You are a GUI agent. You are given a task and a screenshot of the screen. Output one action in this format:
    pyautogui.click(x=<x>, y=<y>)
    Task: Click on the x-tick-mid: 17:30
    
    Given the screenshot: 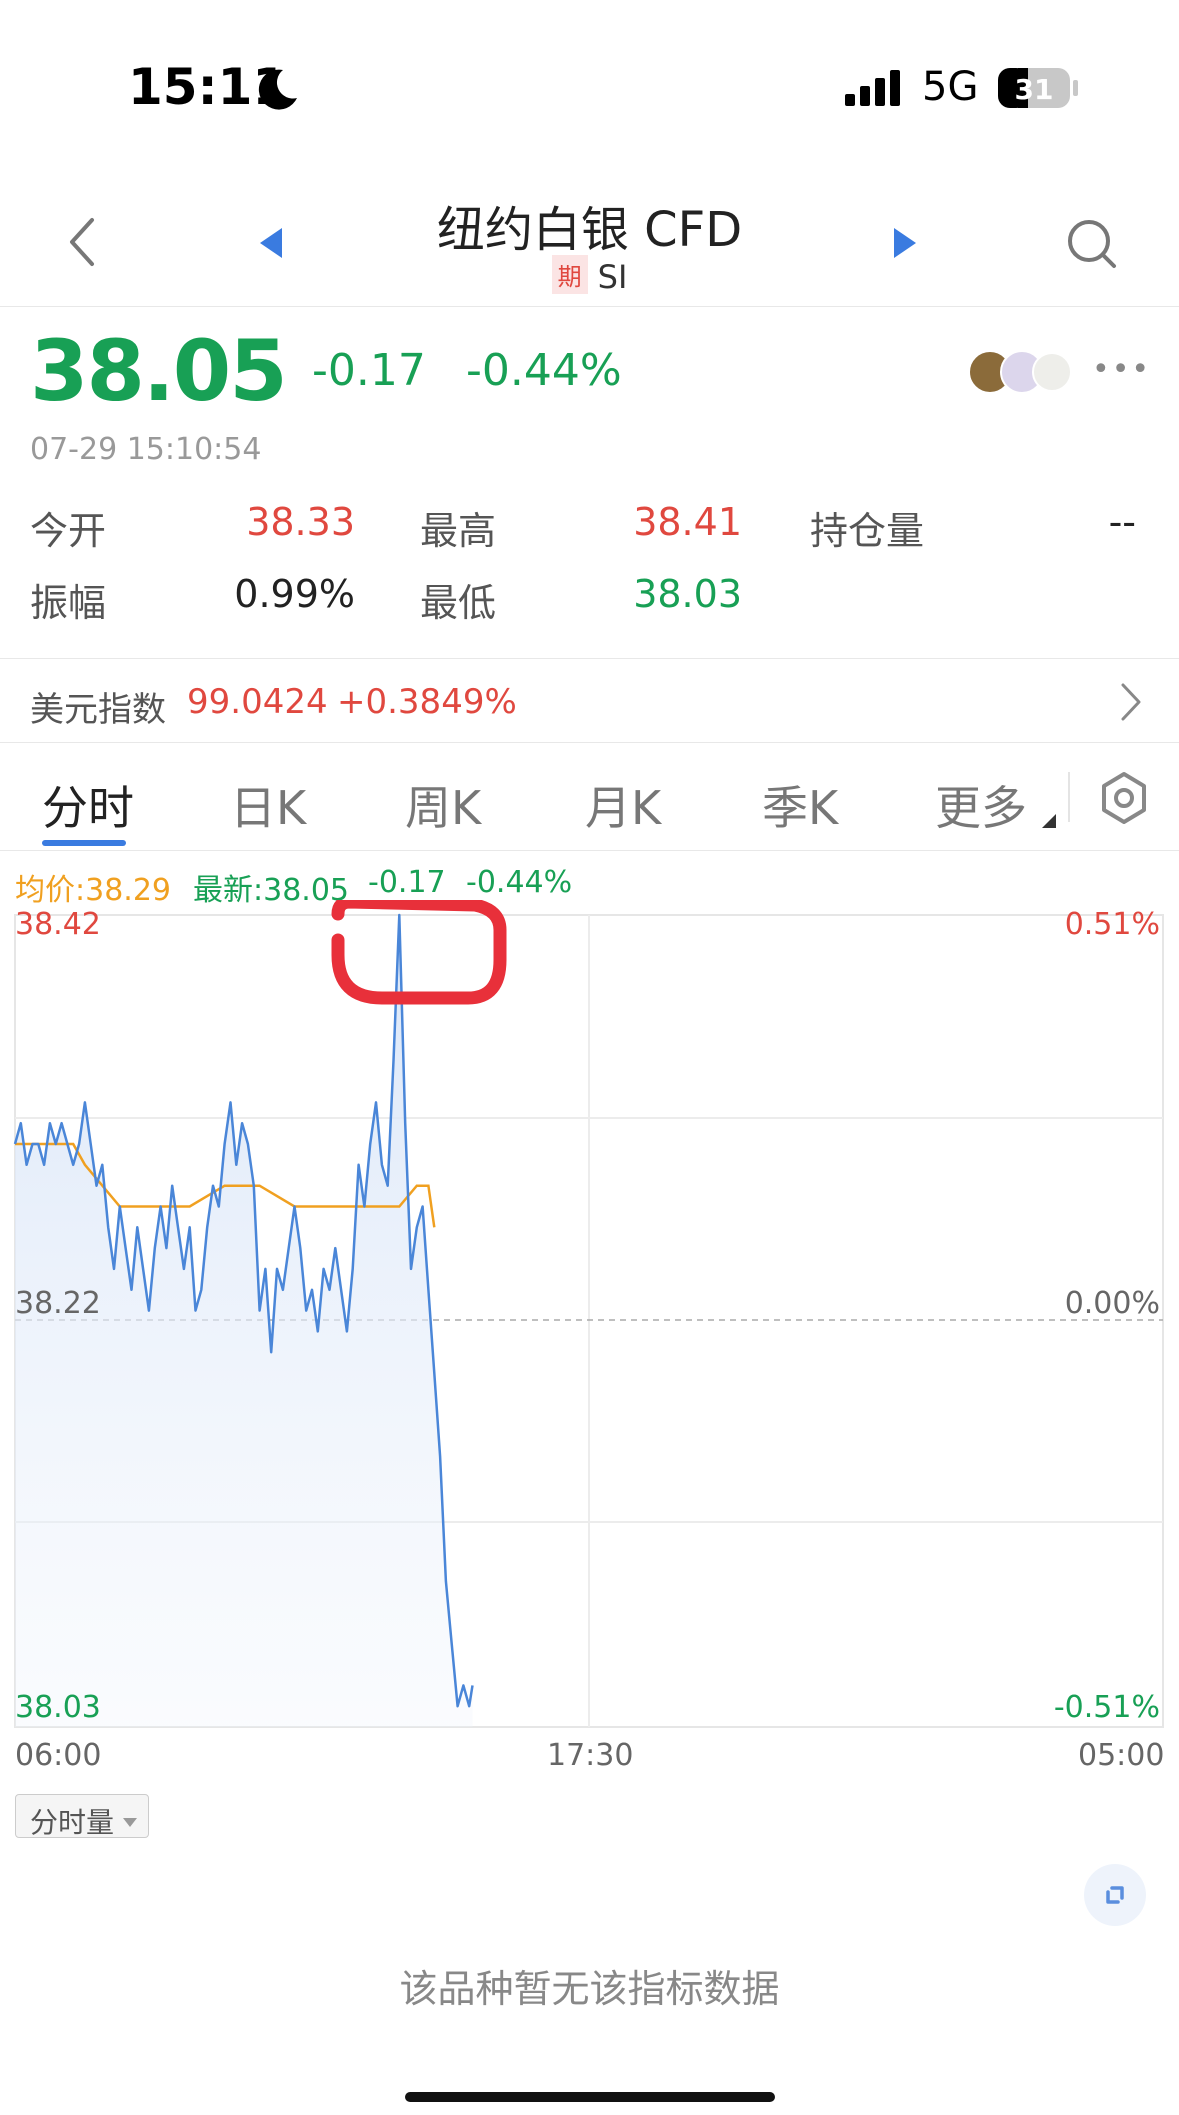 What is the action you would take?
    pyautogui.click(x=590, y=1755)
    